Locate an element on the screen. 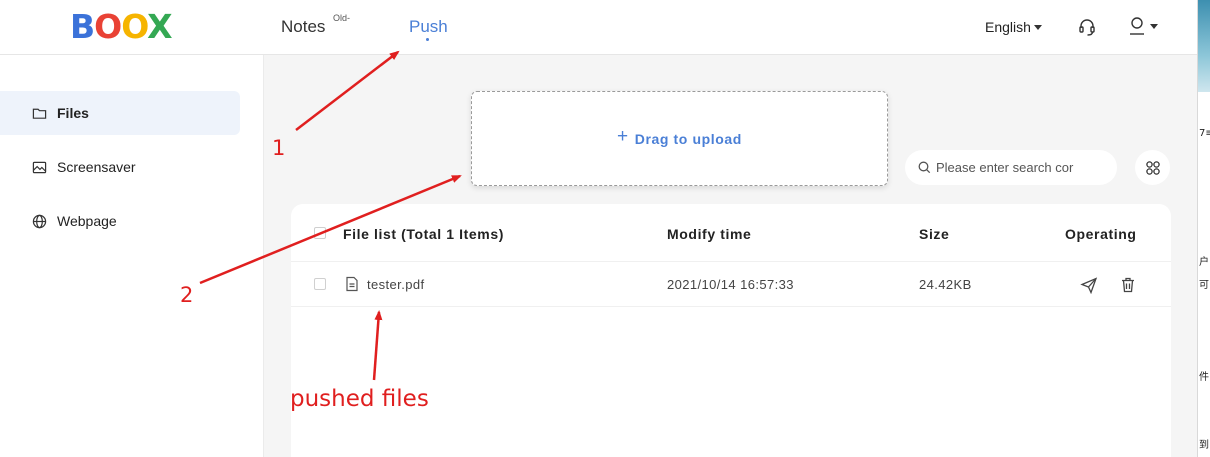  sidebar-item-label: Screensaver is located at coordinates (96, 167).